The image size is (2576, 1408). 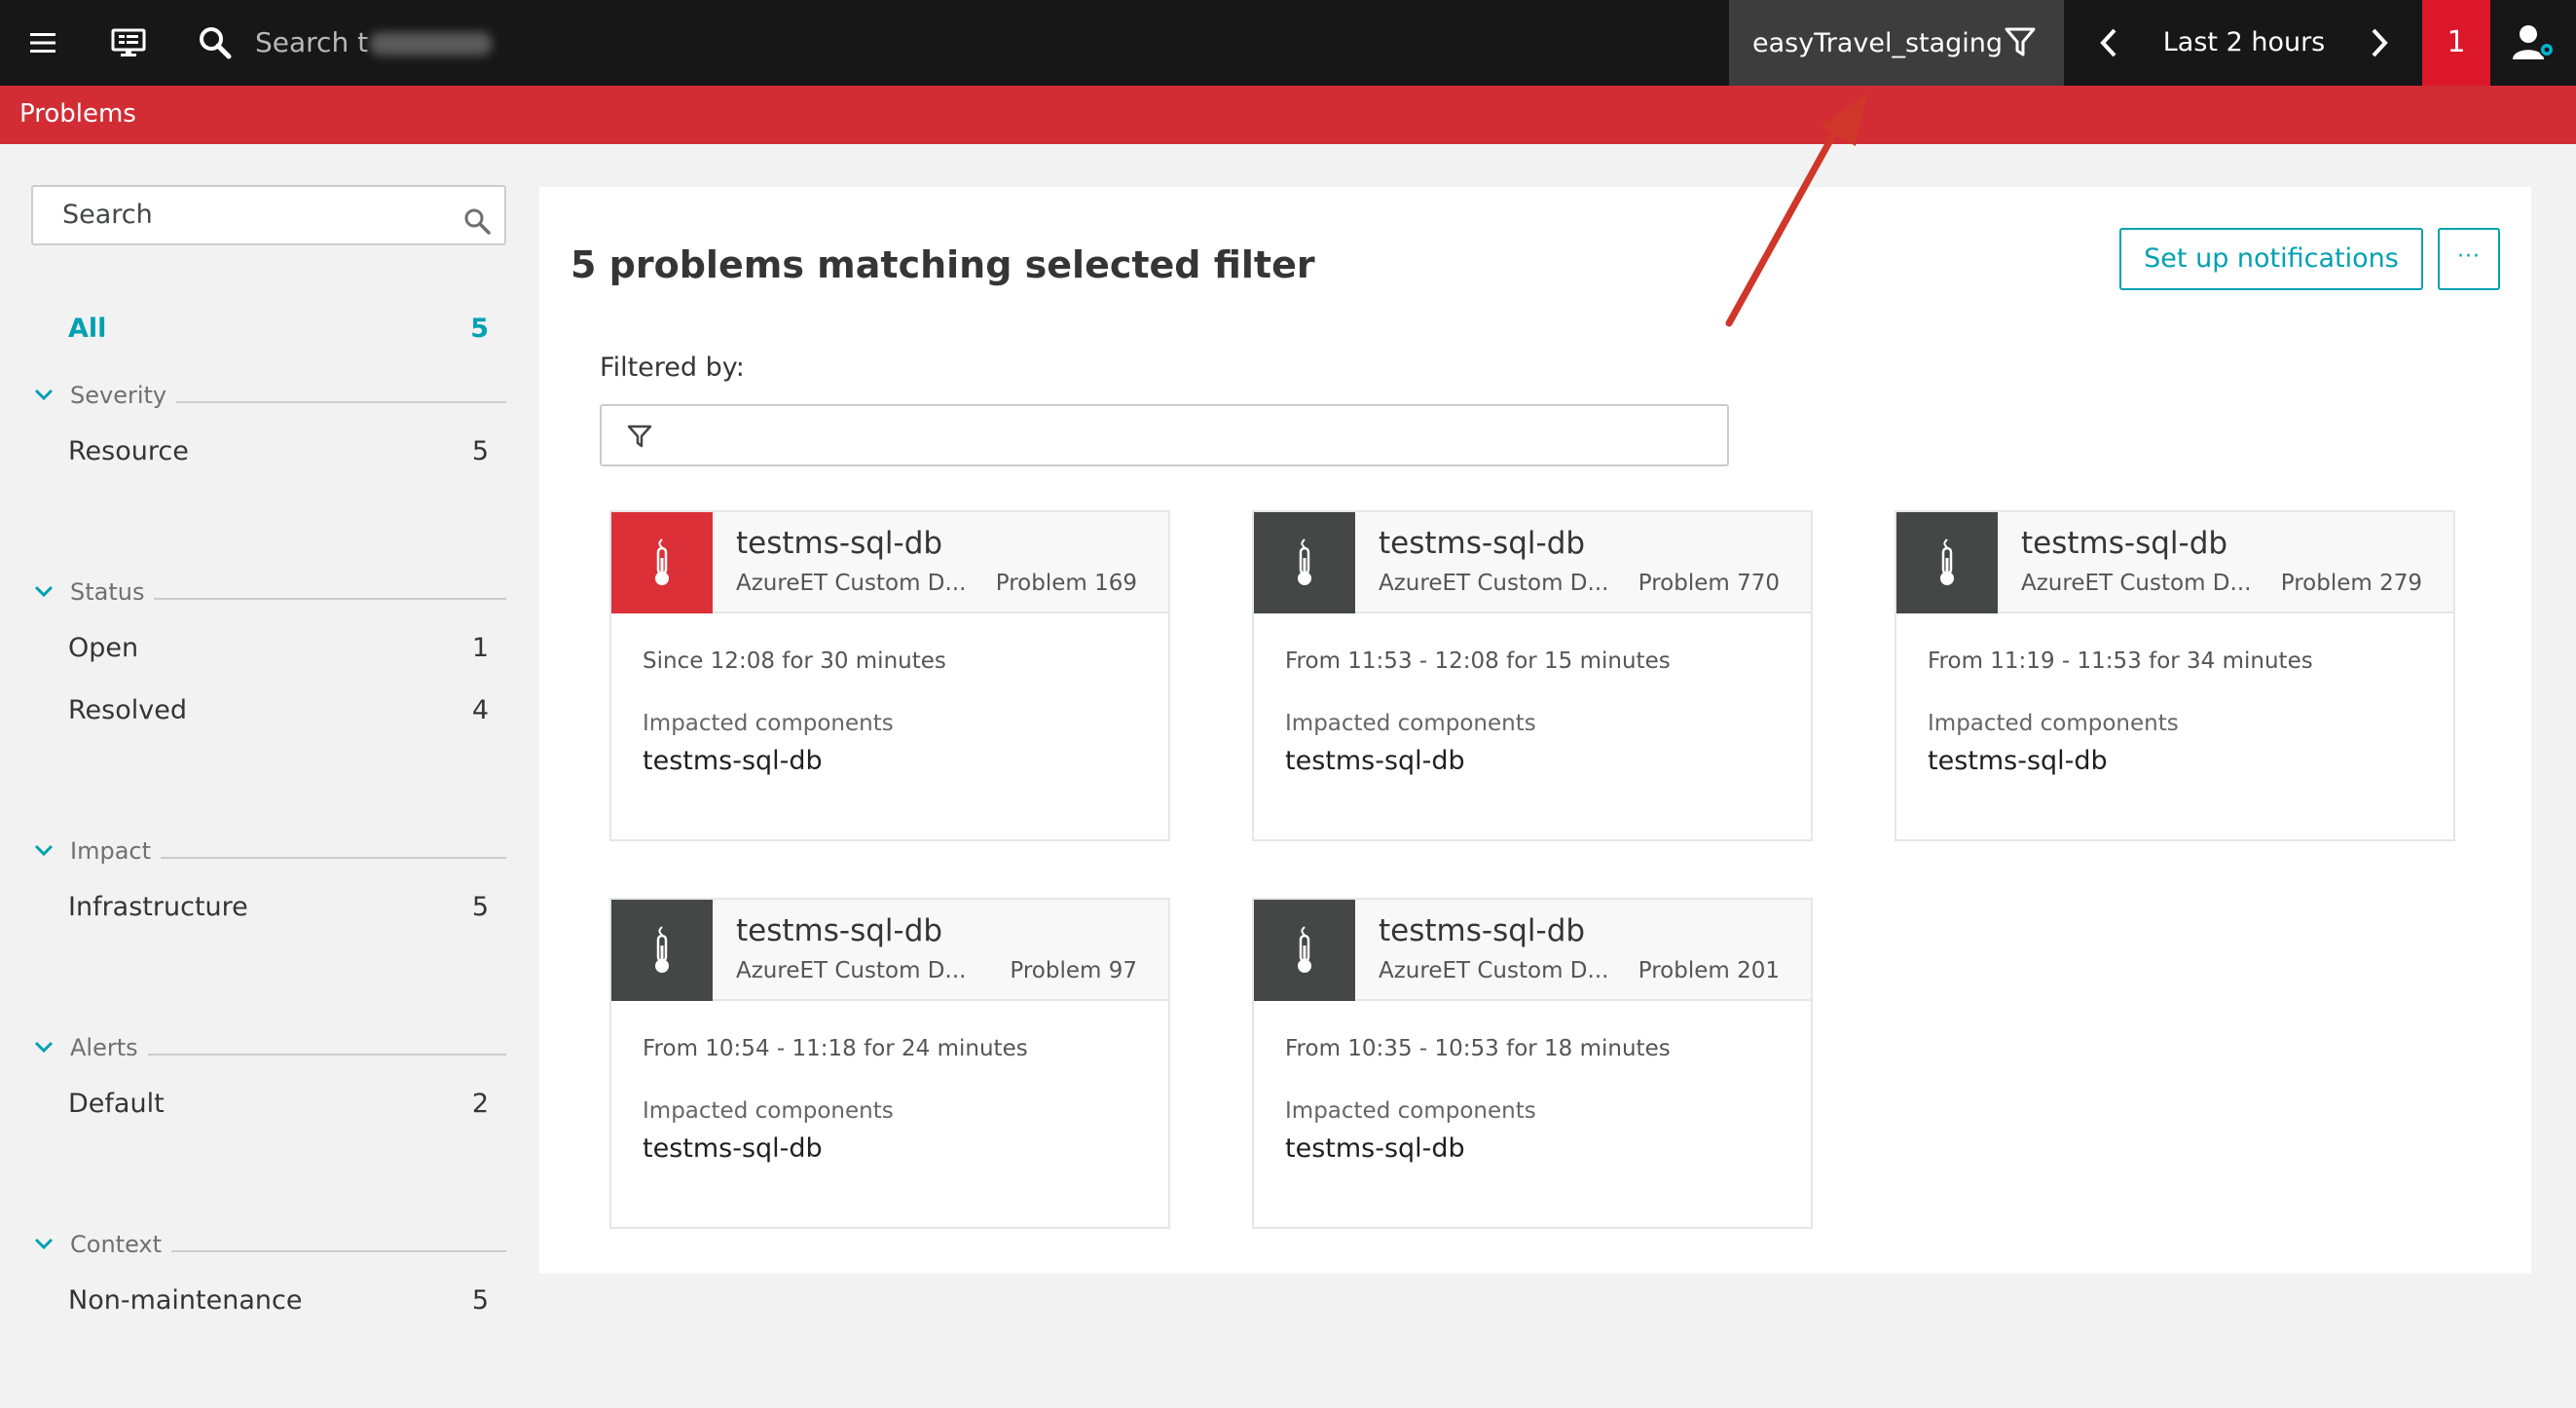 I want to click on filter-all: All 5, so click(x=278, y=329).